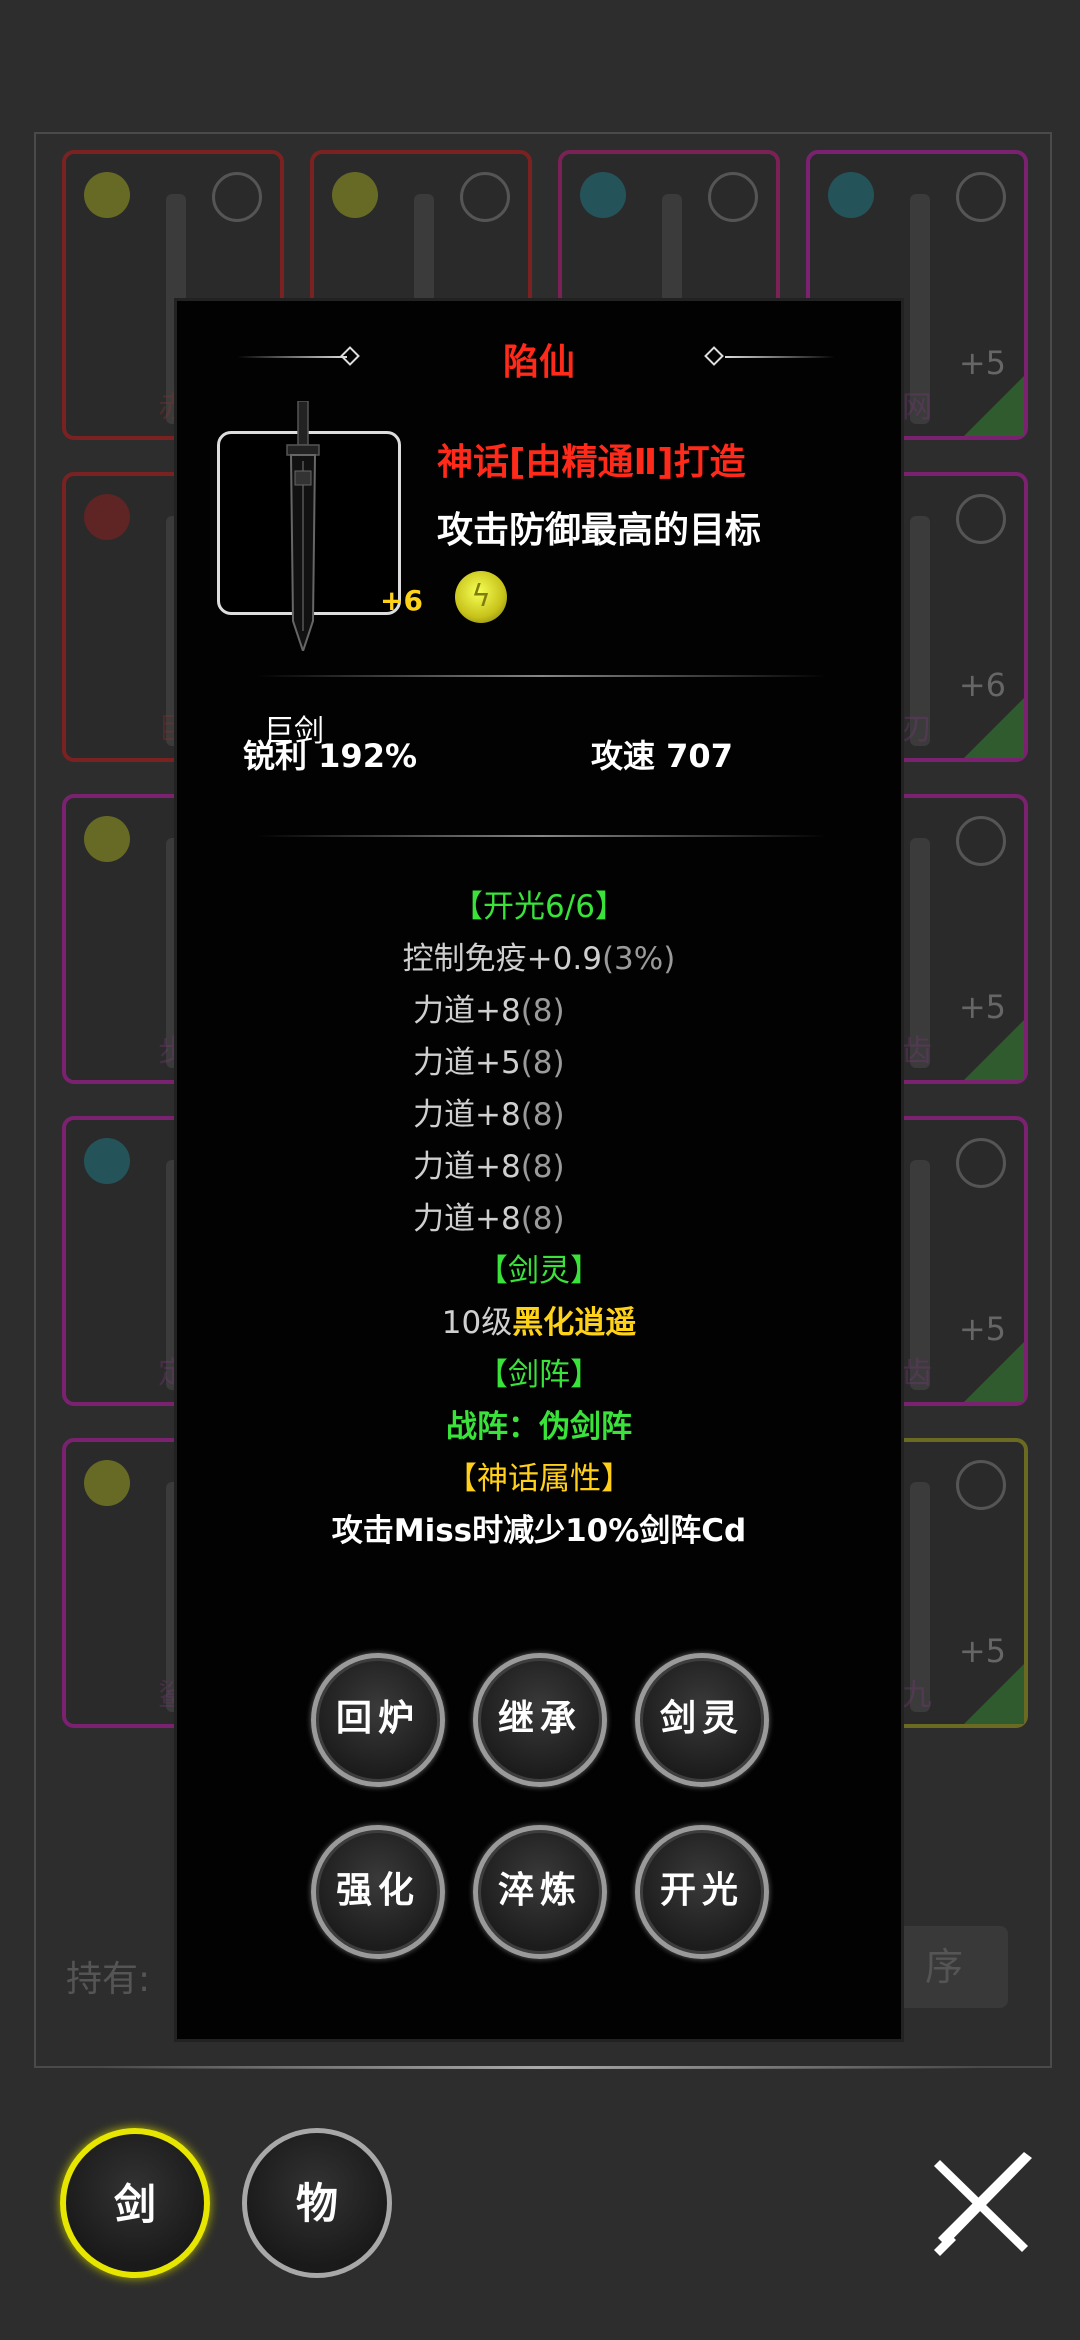 The image size is (1080, 2340). I want to click on attack-speed-label: 攻速, so click(623, 756).